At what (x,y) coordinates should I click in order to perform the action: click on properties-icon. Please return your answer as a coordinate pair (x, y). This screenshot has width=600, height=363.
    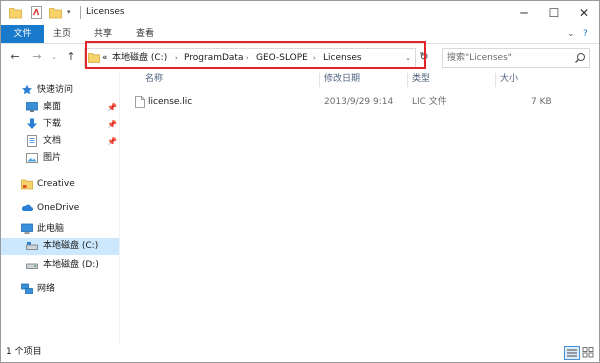
    Looking at the image, I should click on (36, 12).